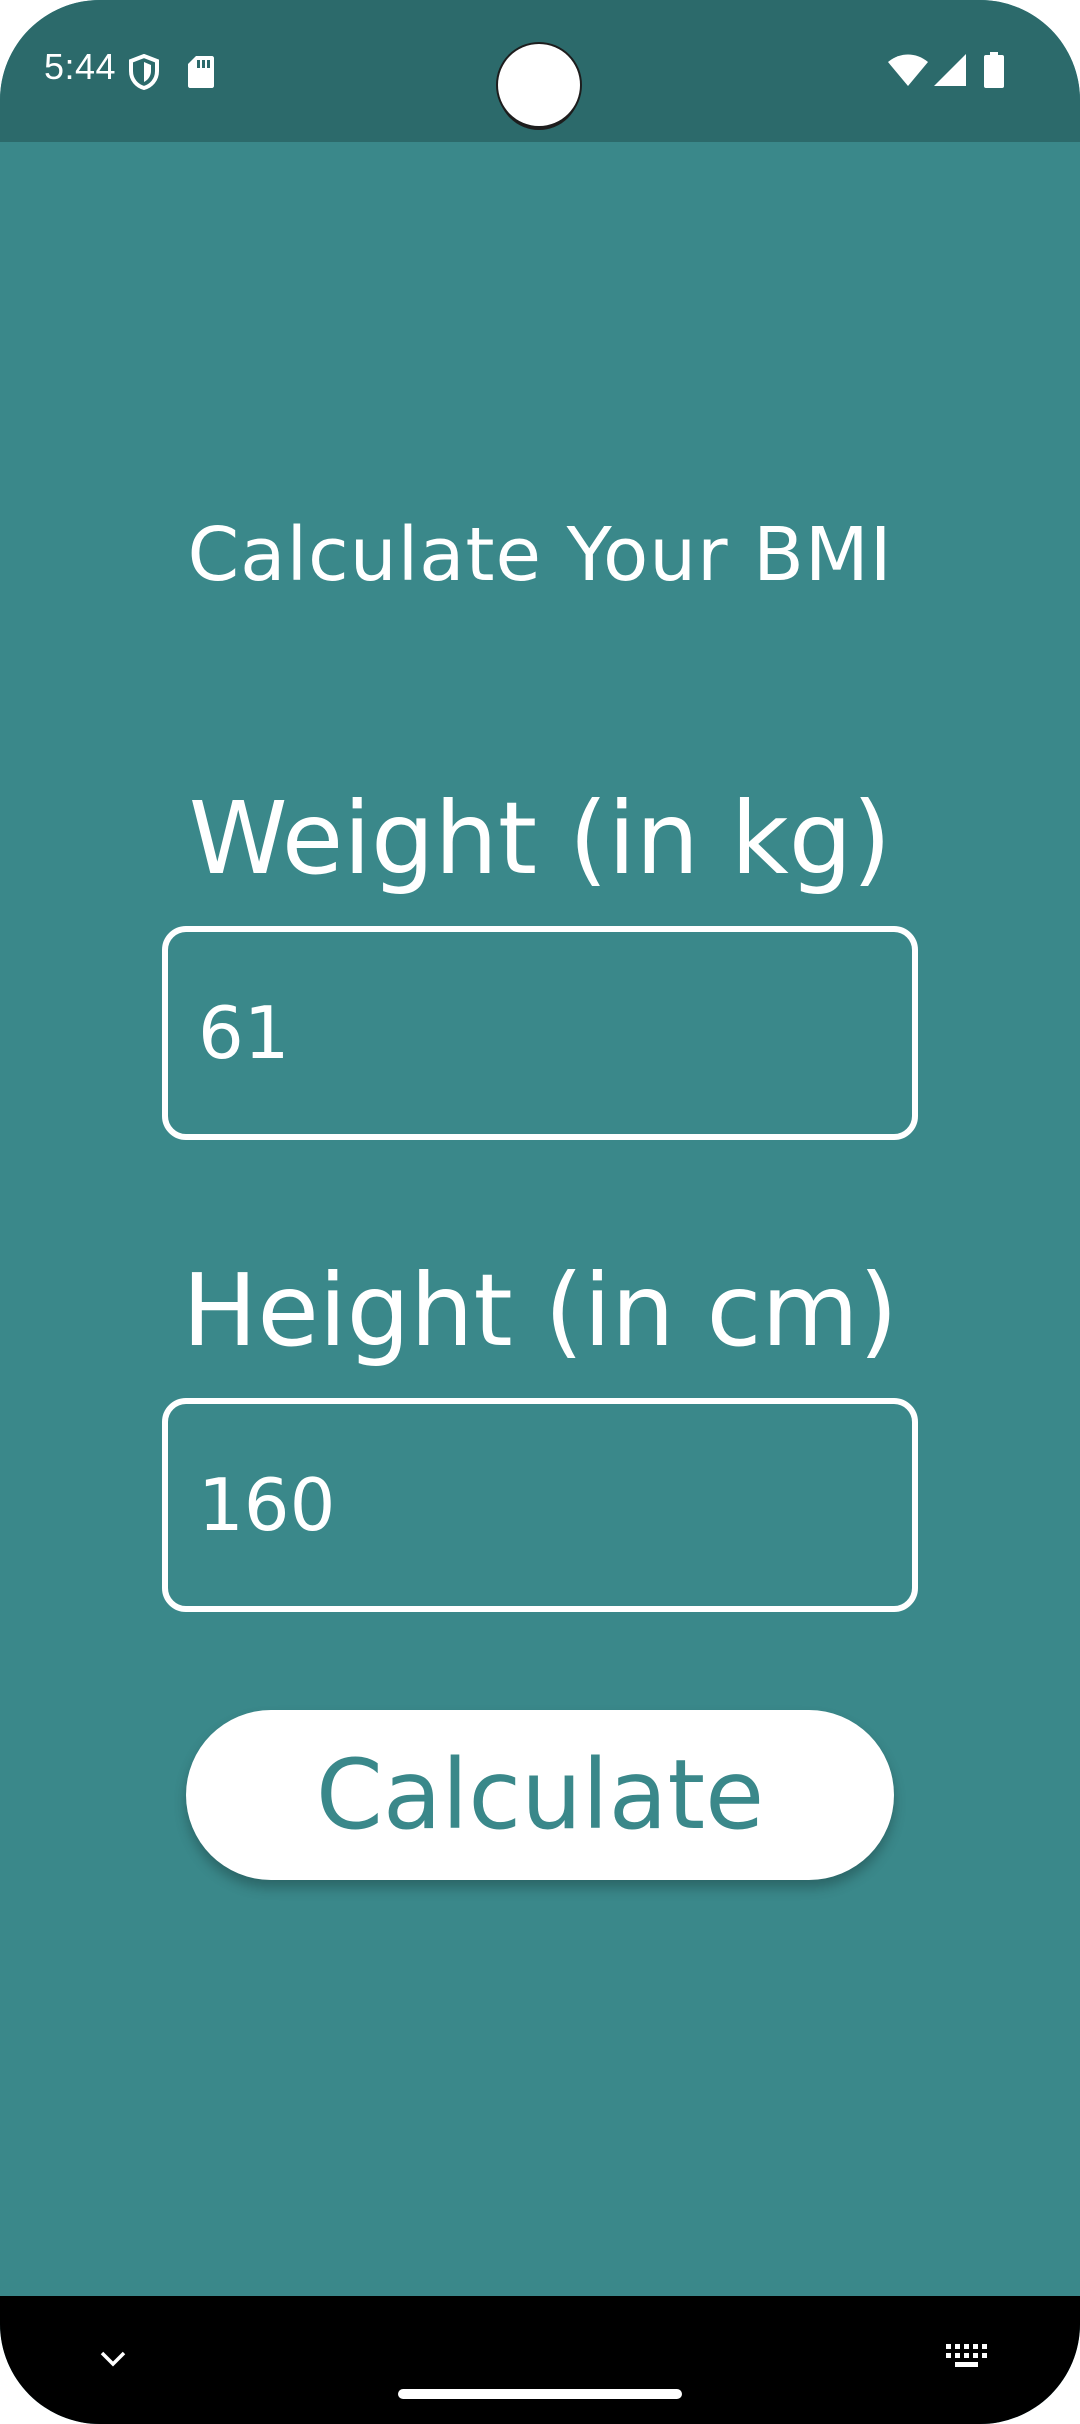  I want to click on wifi-icon, so click(908, 72).